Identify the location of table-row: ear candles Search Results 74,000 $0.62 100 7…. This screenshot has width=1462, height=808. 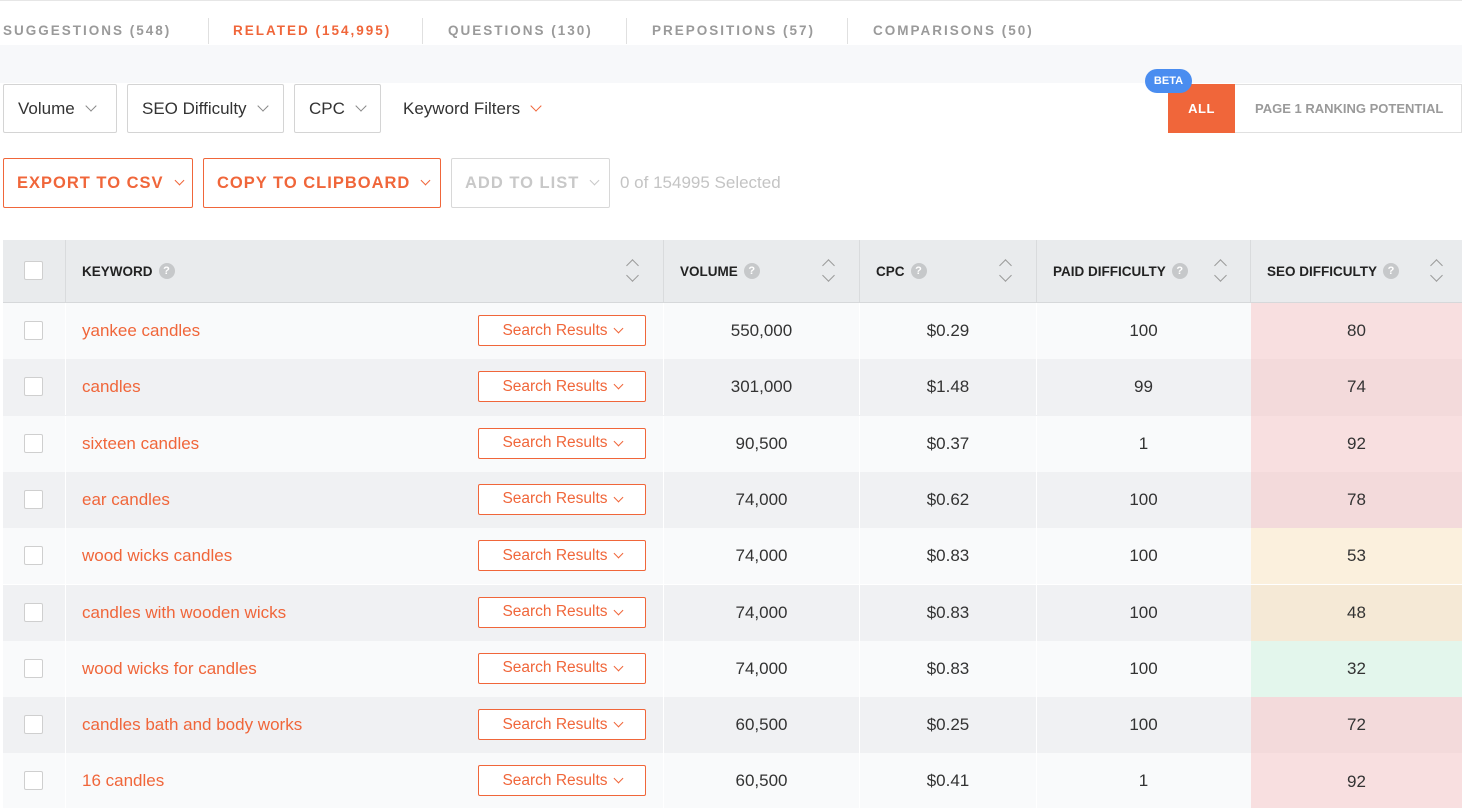
(732, 500).